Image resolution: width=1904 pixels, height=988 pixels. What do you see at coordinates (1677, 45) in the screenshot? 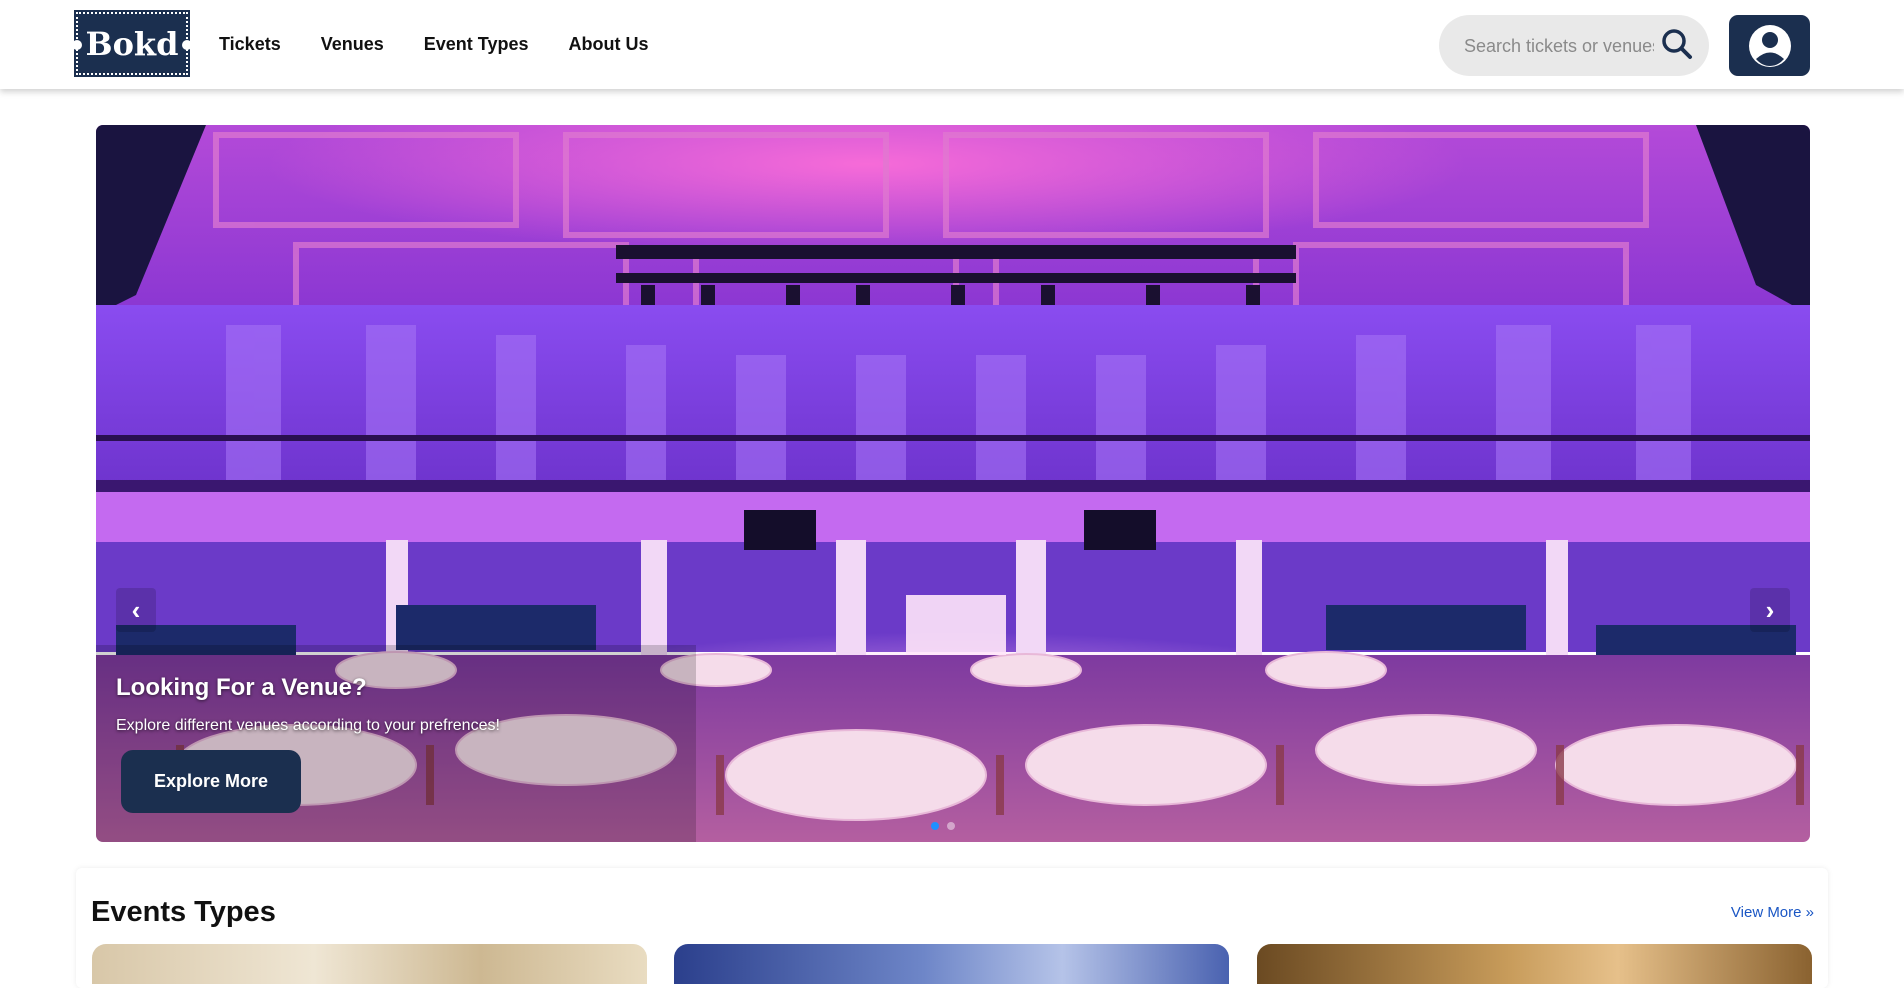
I see `search-icon` at bounding box center [1677, 45].